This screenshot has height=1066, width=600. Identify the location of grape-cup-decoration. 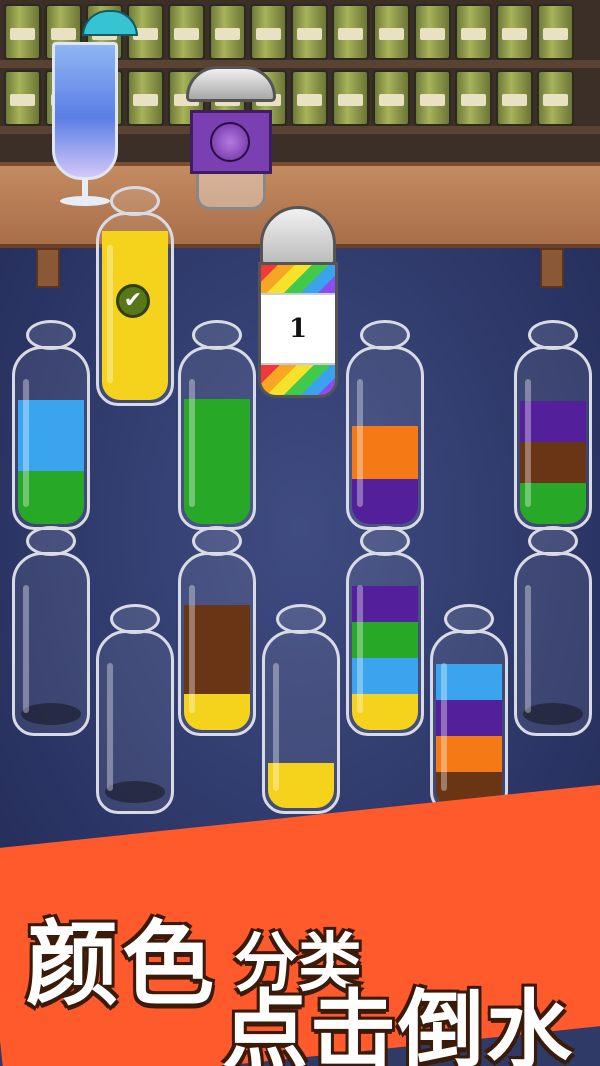
(231, 139).